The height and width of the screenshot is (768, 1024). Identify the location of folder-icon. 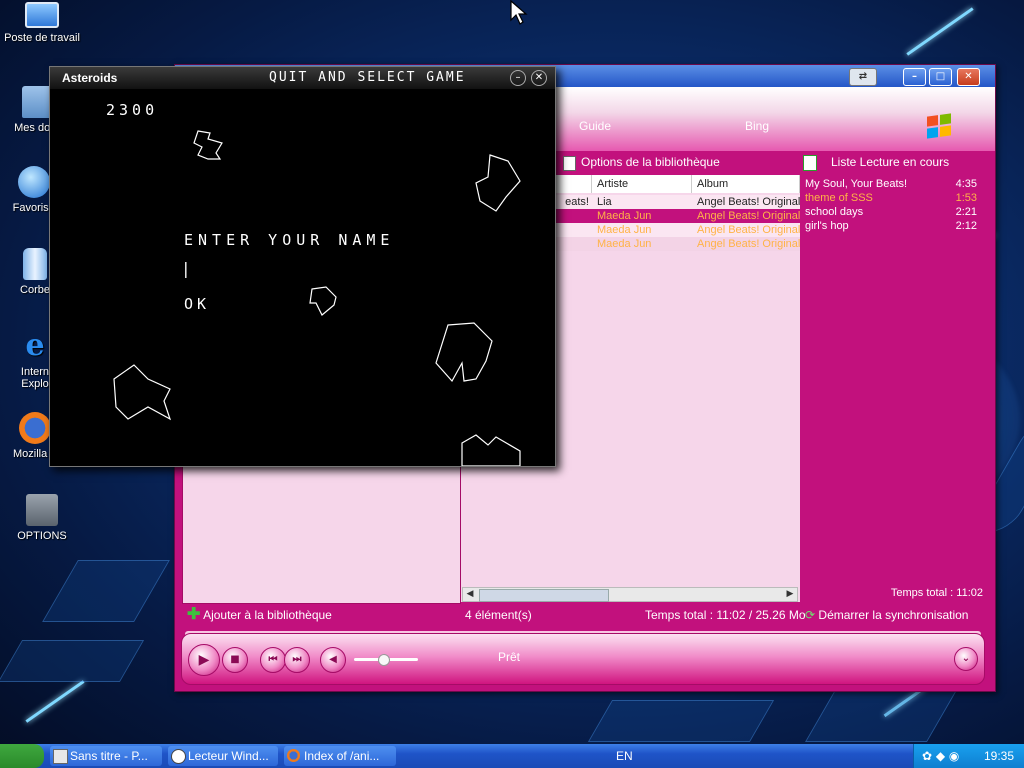
(42, 510).